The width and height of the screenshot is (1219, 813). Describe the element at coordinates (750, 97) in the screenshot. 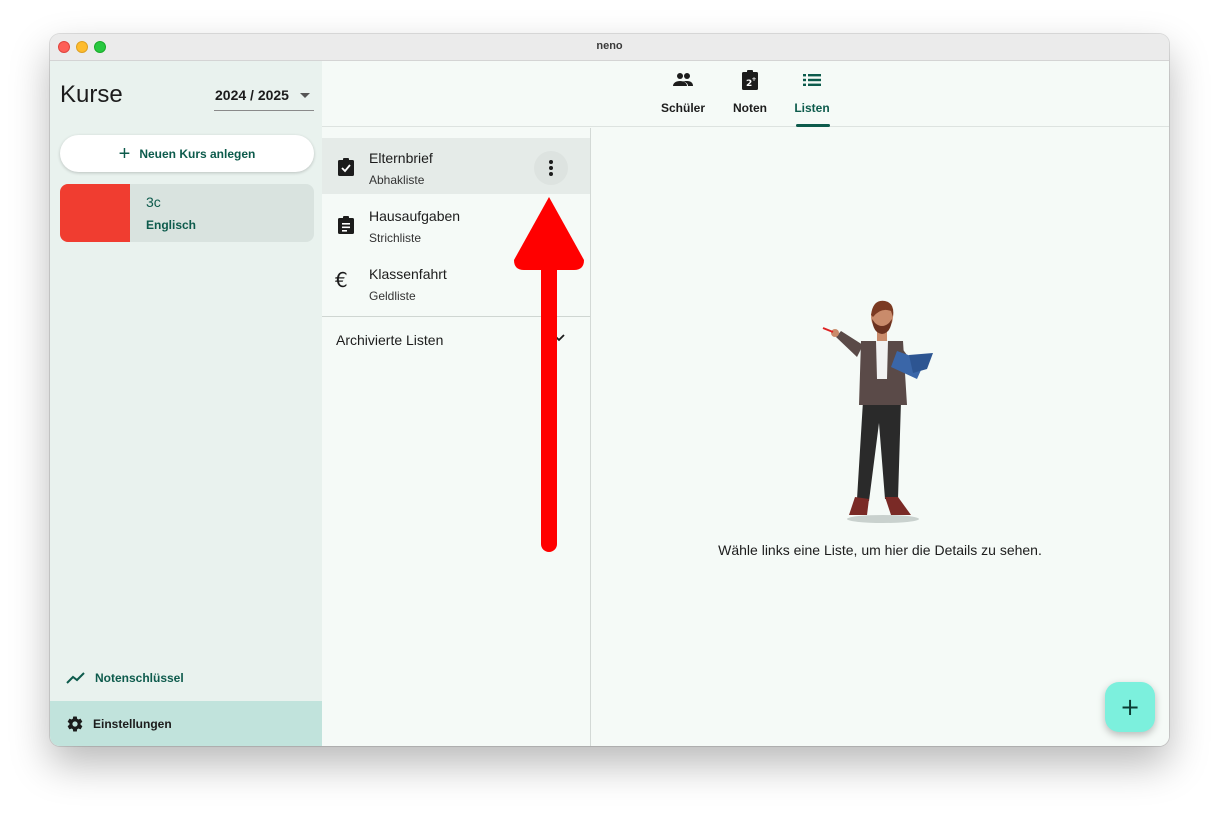

I see `tab-grades: 2 + Noten` at that location.